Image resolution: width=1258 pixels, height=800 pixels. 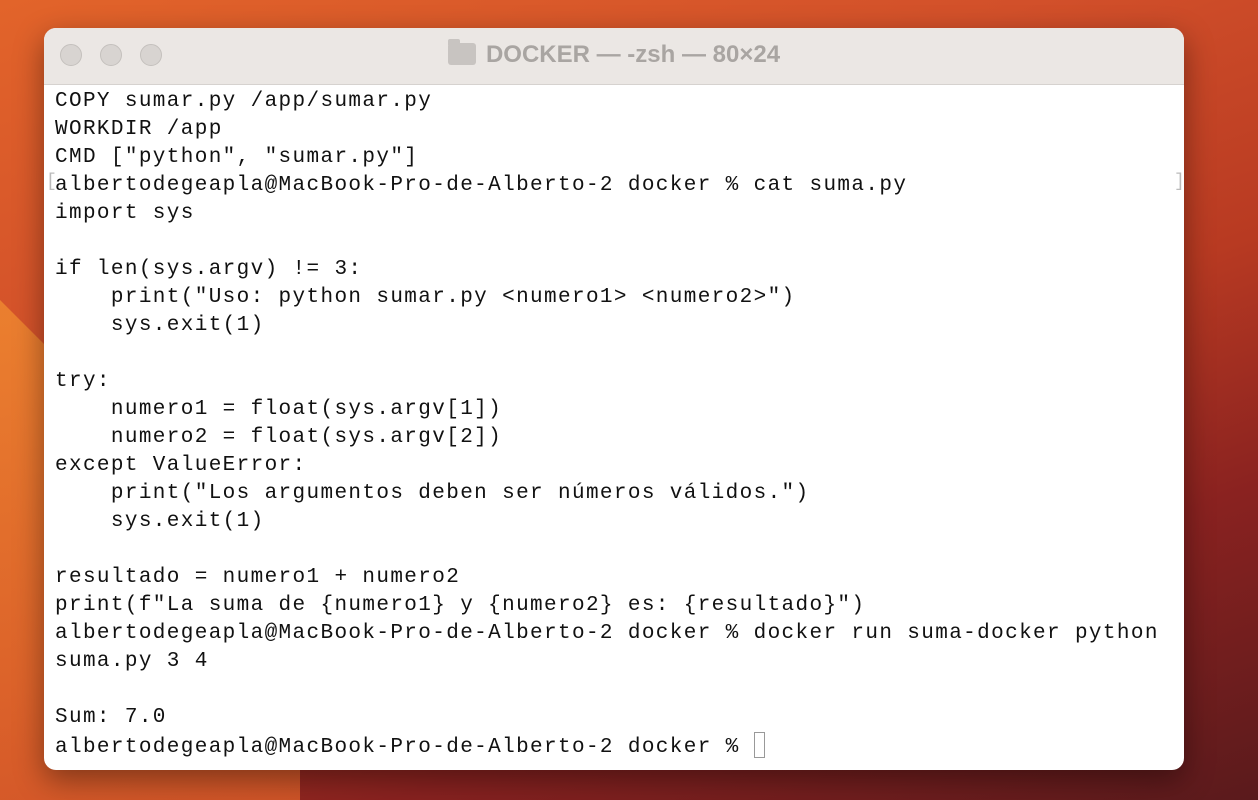 I want to click on terminal-line: Sum: 7.0, so click(x=111, y=717).